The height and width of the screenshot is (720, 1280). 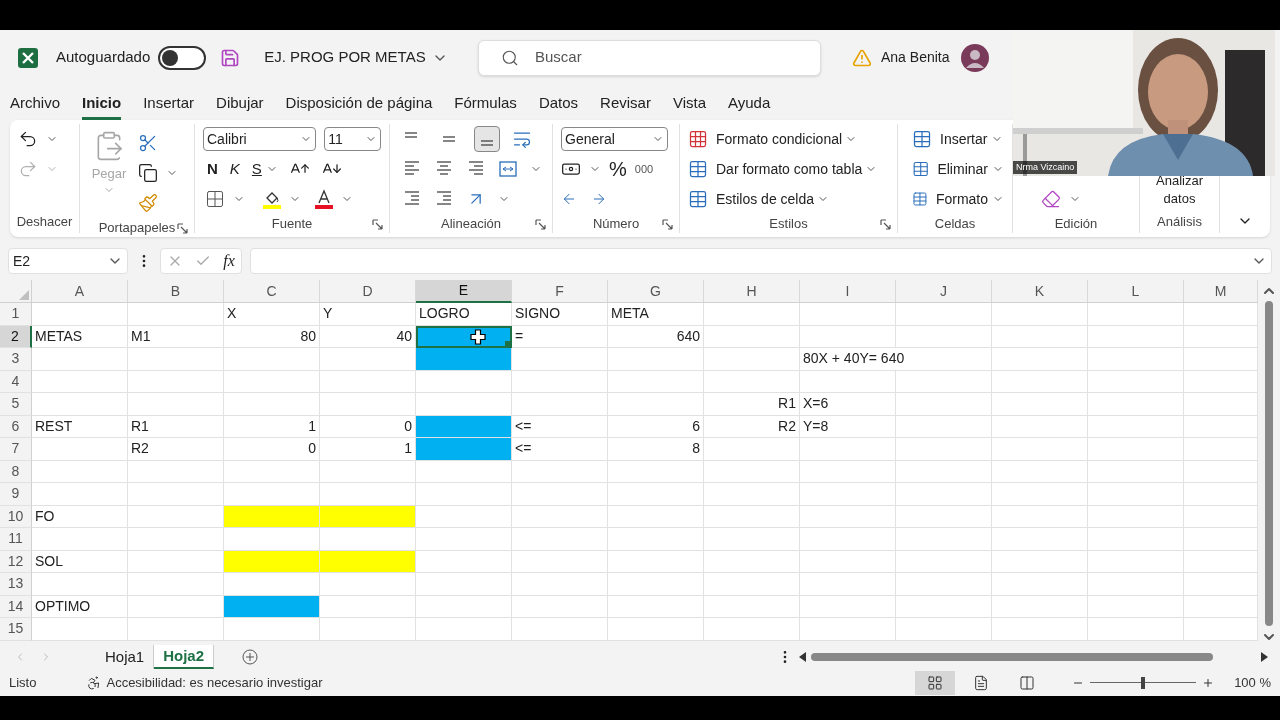 What do you see at coordinates (787, 139) in the screenshot?
I see `styles-menu-button: Formato condicional` at bounding box center [787, 139].